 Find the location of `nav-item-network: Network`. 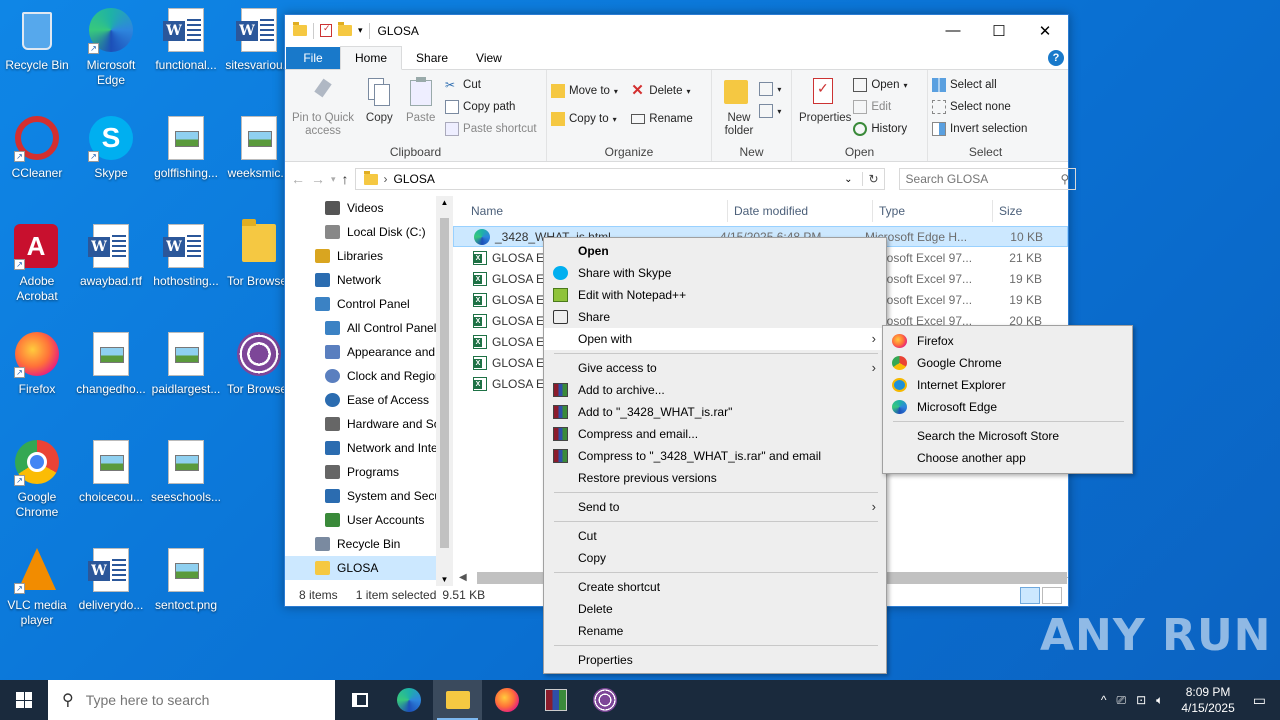

nav-item-network: Network is located at coordinates (360, 280).